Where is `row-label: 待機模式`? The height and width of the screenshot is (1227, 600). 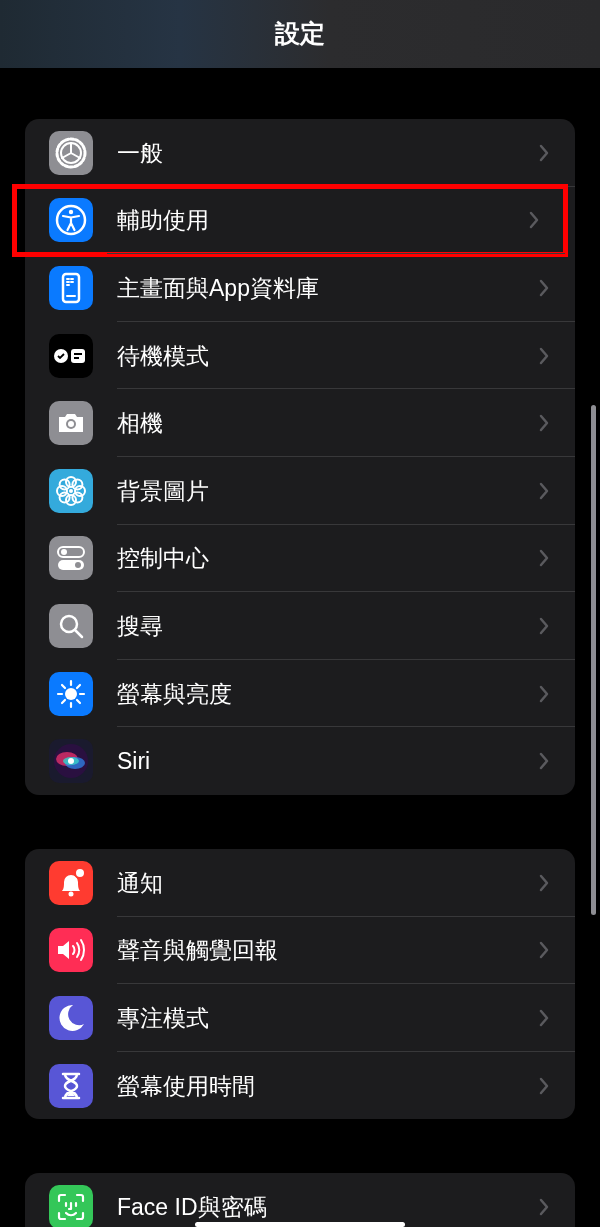
row-label: 待機模式 is located at coordinates (163, 355).